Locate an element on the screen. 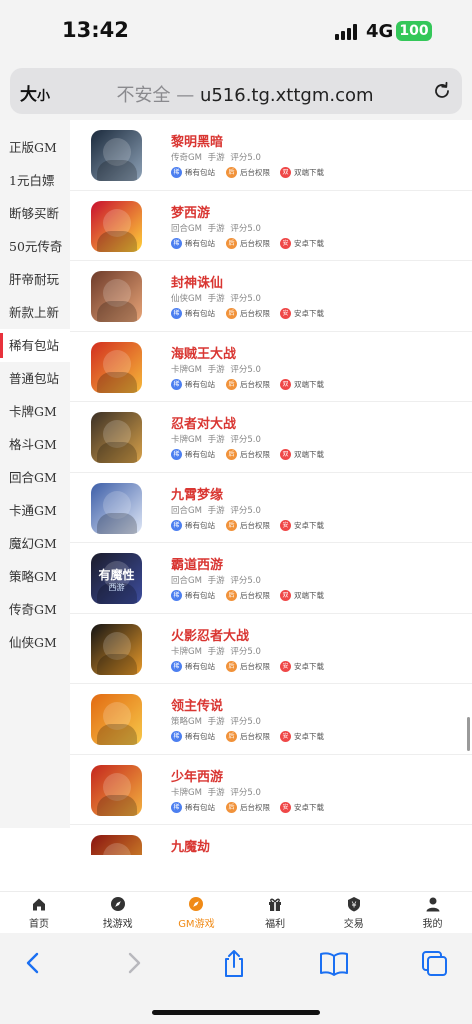  tag-label: 稀有包站 is located at coordinates (200, 525).